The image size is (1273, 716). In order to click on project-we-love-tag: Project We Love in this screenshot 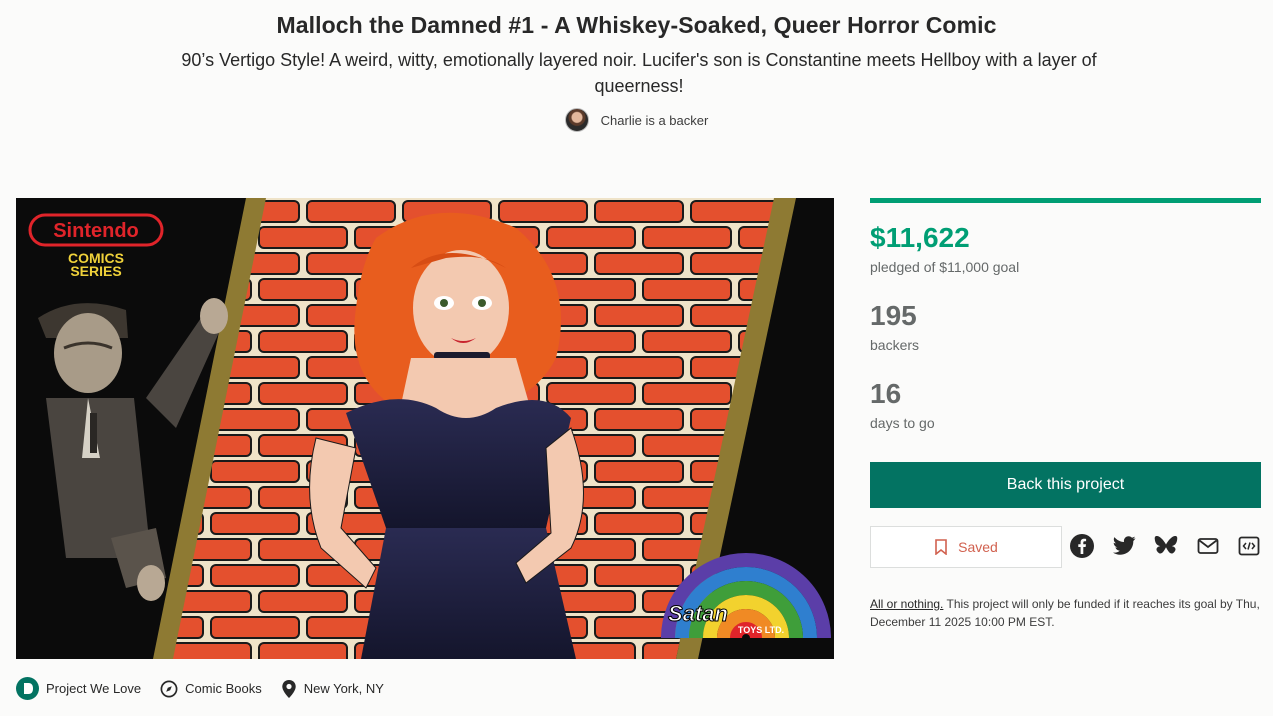, I will do `click(78, 688)`.